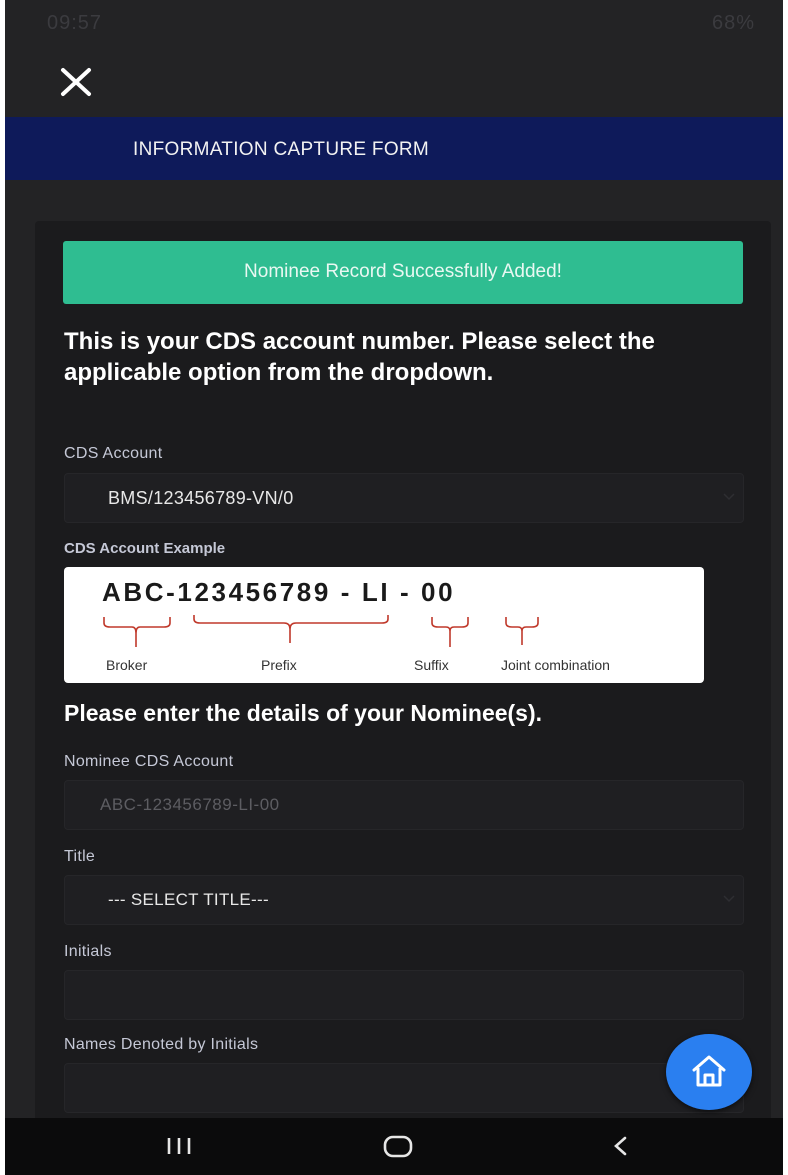  Describe the element at coordinates (733, 23) in the screenshot. I see `status-battery: 68%` at that location.